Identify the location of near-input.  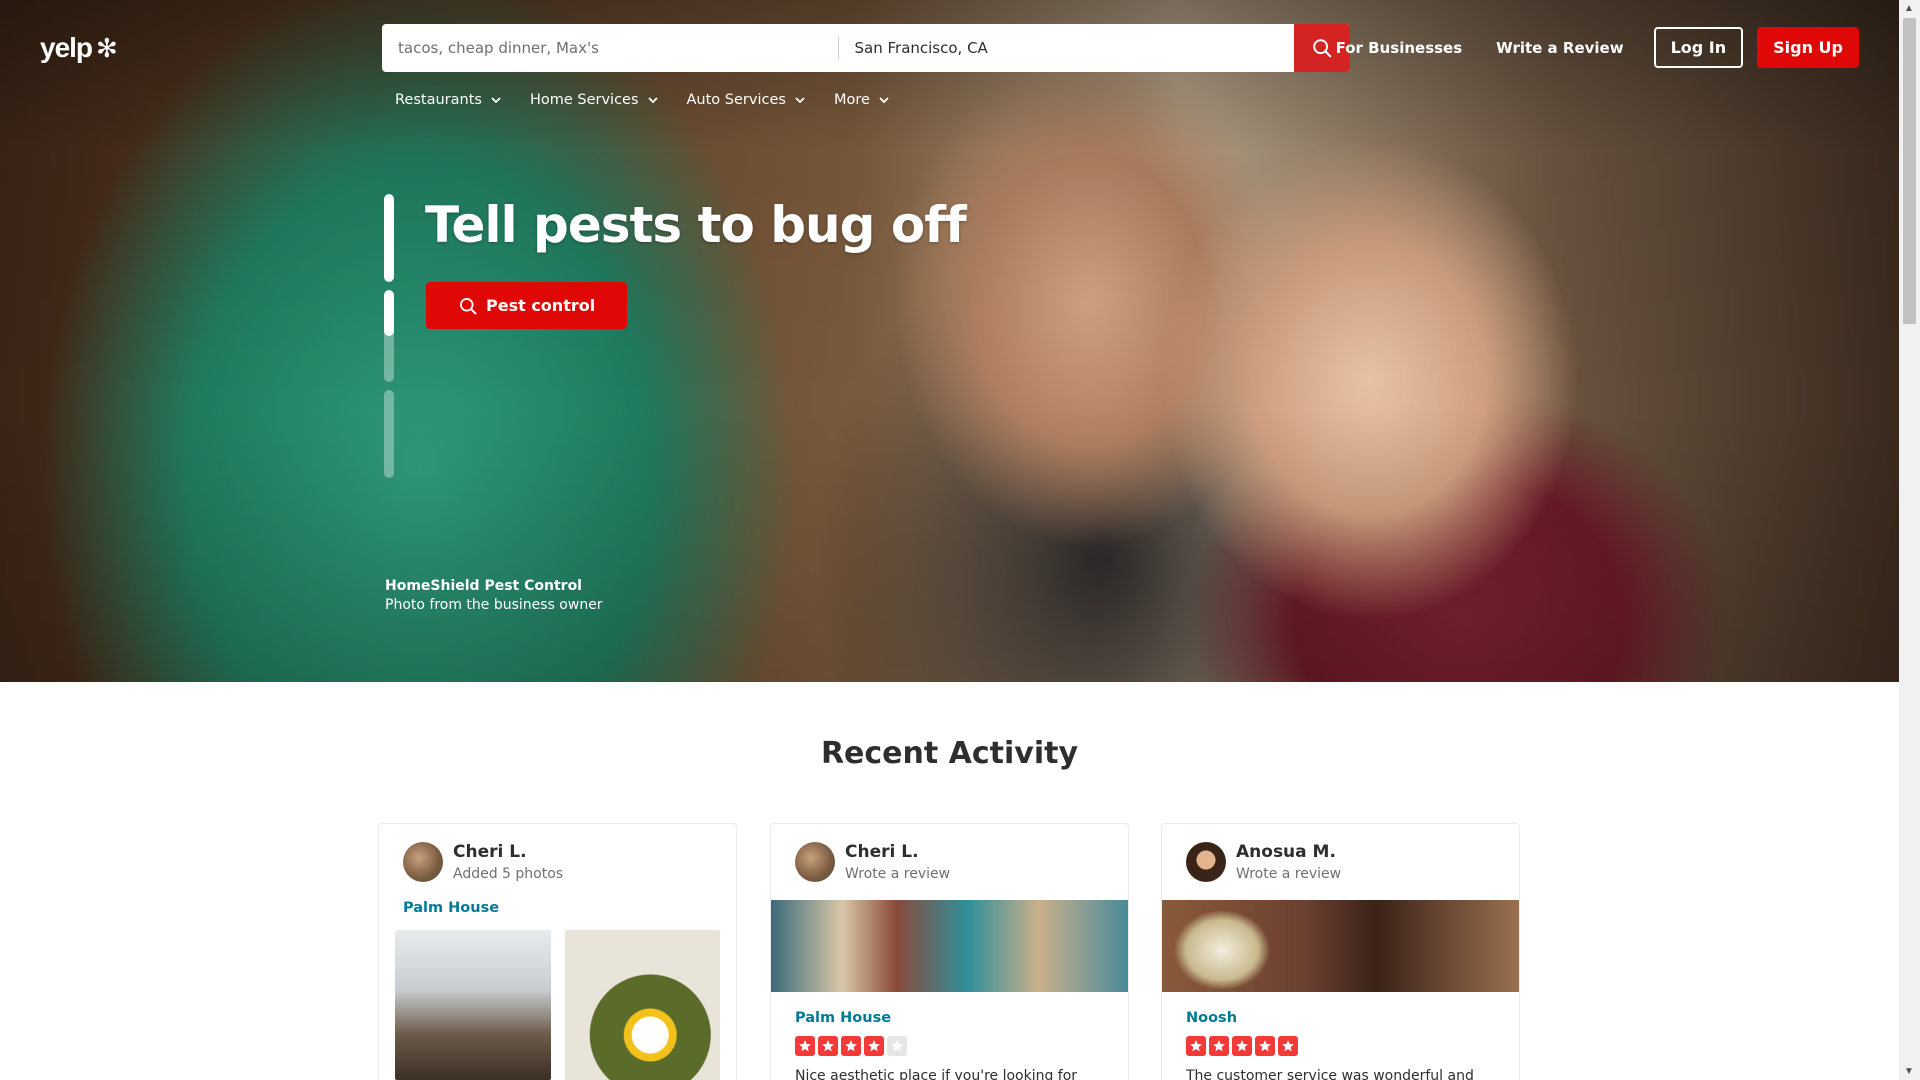
(1066, 48).